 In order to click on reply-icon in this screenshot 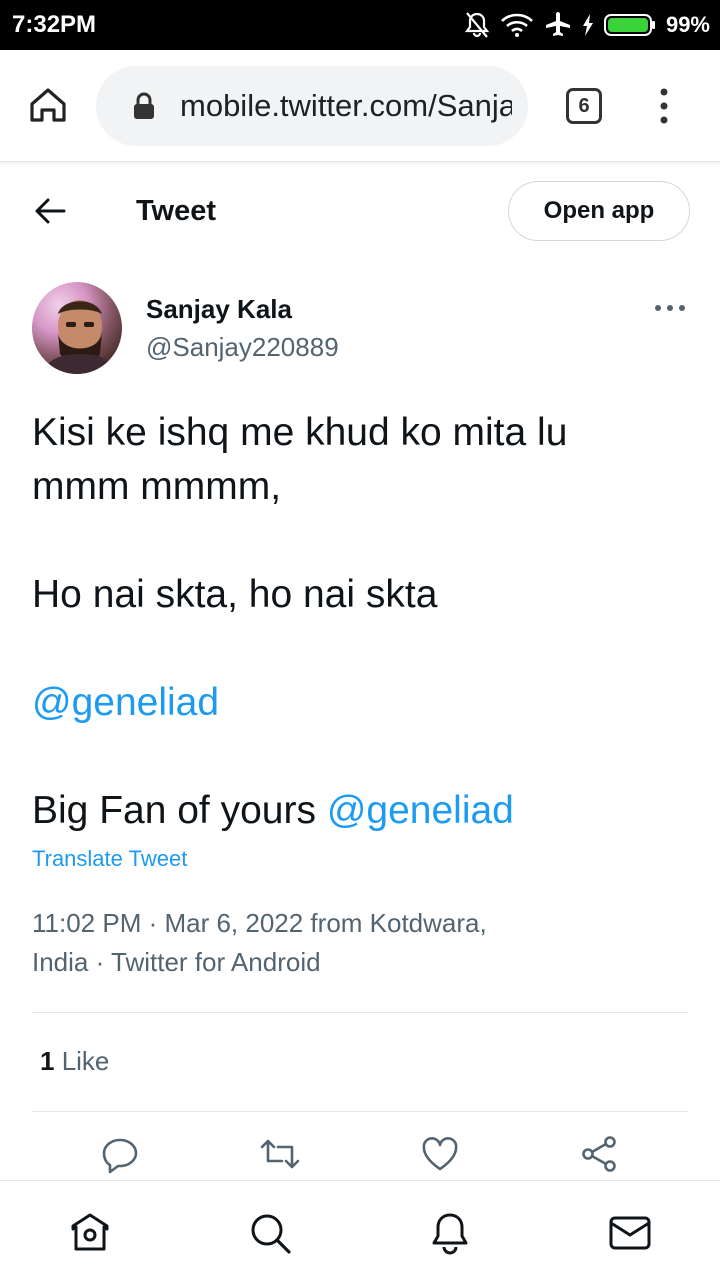, I will do `click(120, 1156)`.